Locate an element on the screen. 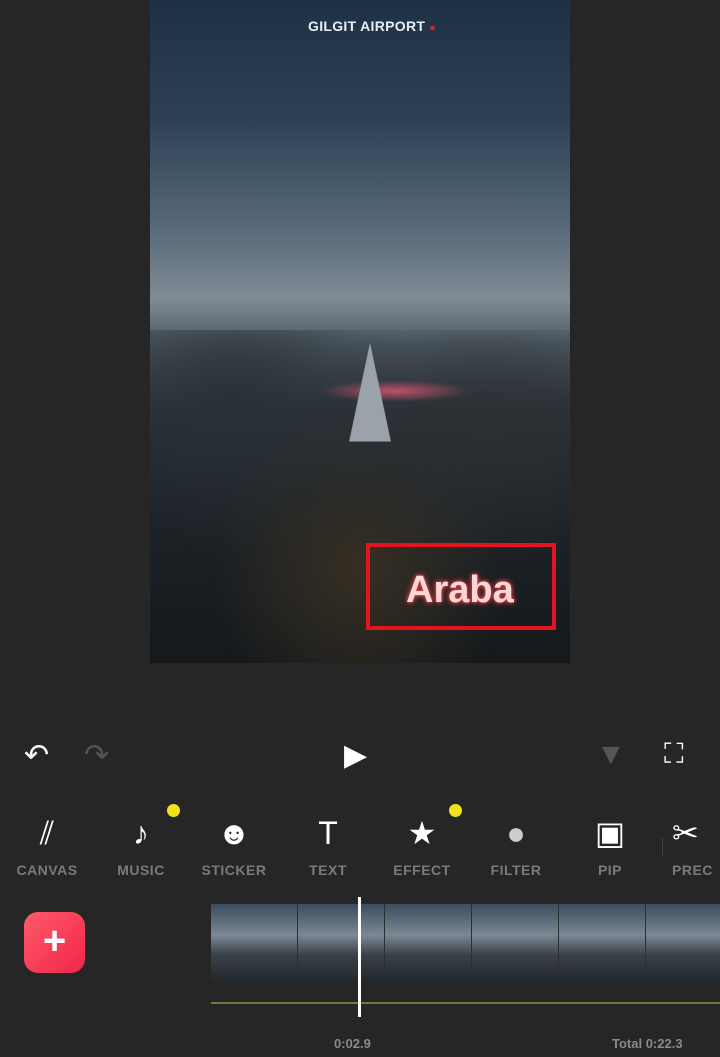  selected-text-overlay: Araba is located at coordinates (461, 586).